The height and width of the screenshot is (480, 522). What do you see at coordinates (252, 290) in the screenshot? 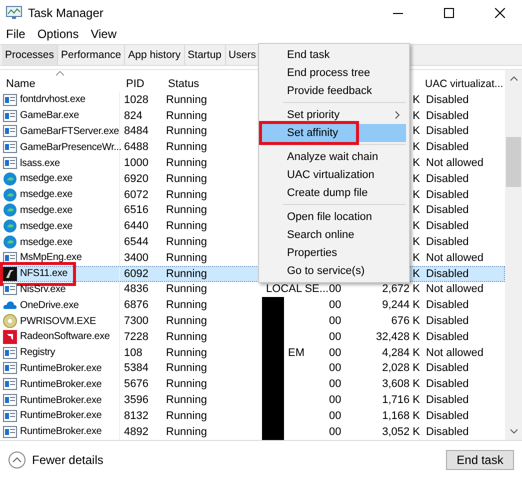
I see `process-row: NisSrv.exe 4836 Running LOCAL SE...00 2,672 K Not allowed` at bounding box center [252, 290].